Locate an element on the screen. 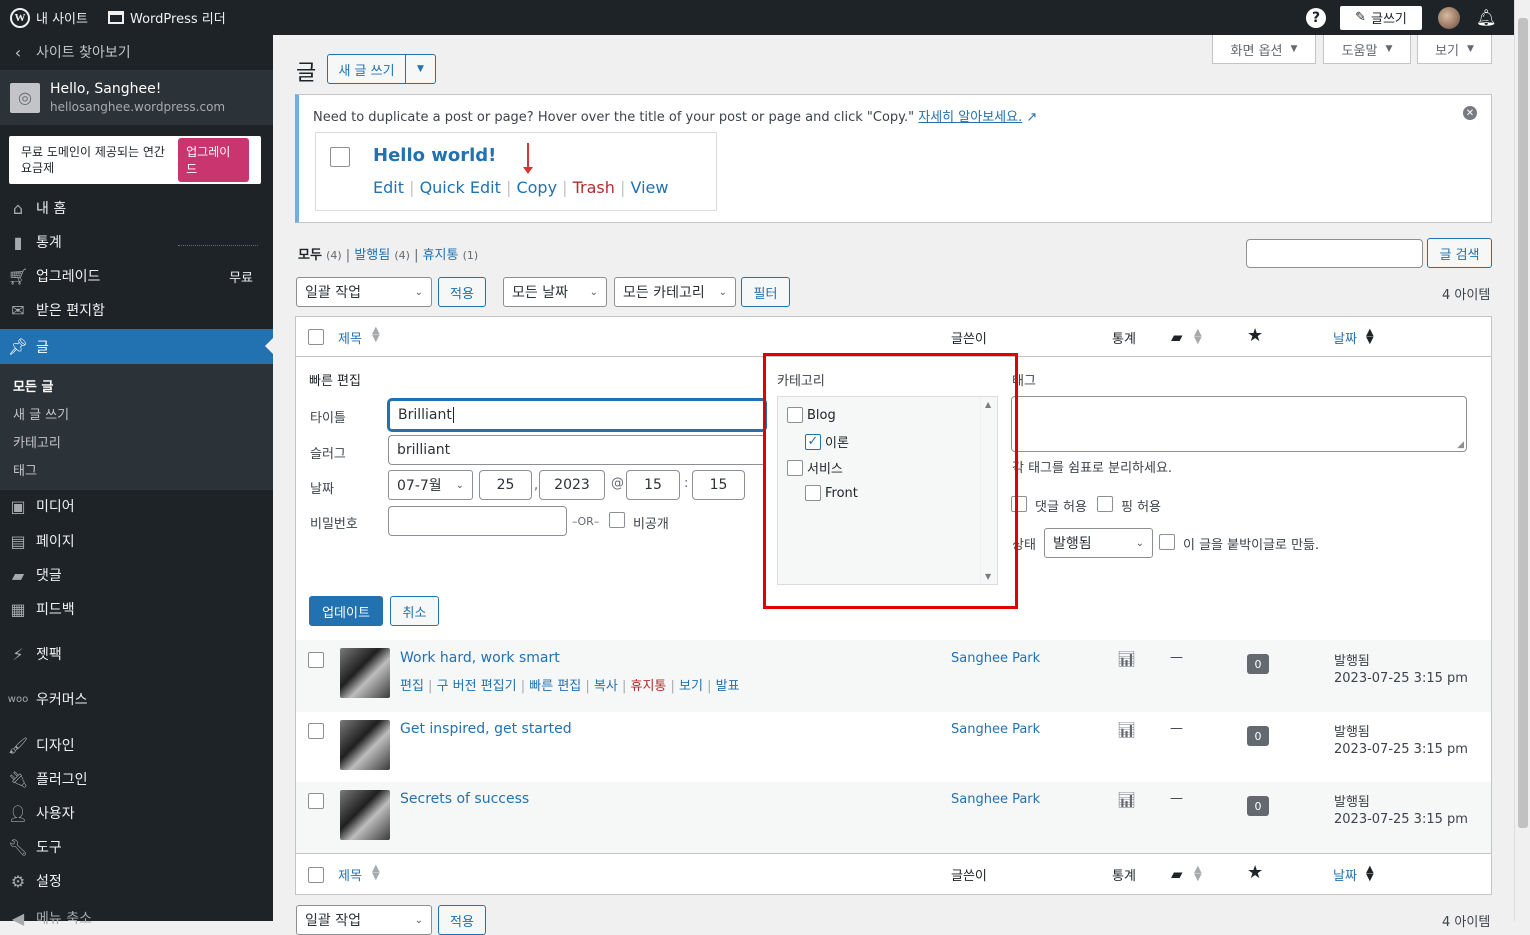  bulk-action-select: 일괄 작업 ⌄ is located at coordinates (364, 292).